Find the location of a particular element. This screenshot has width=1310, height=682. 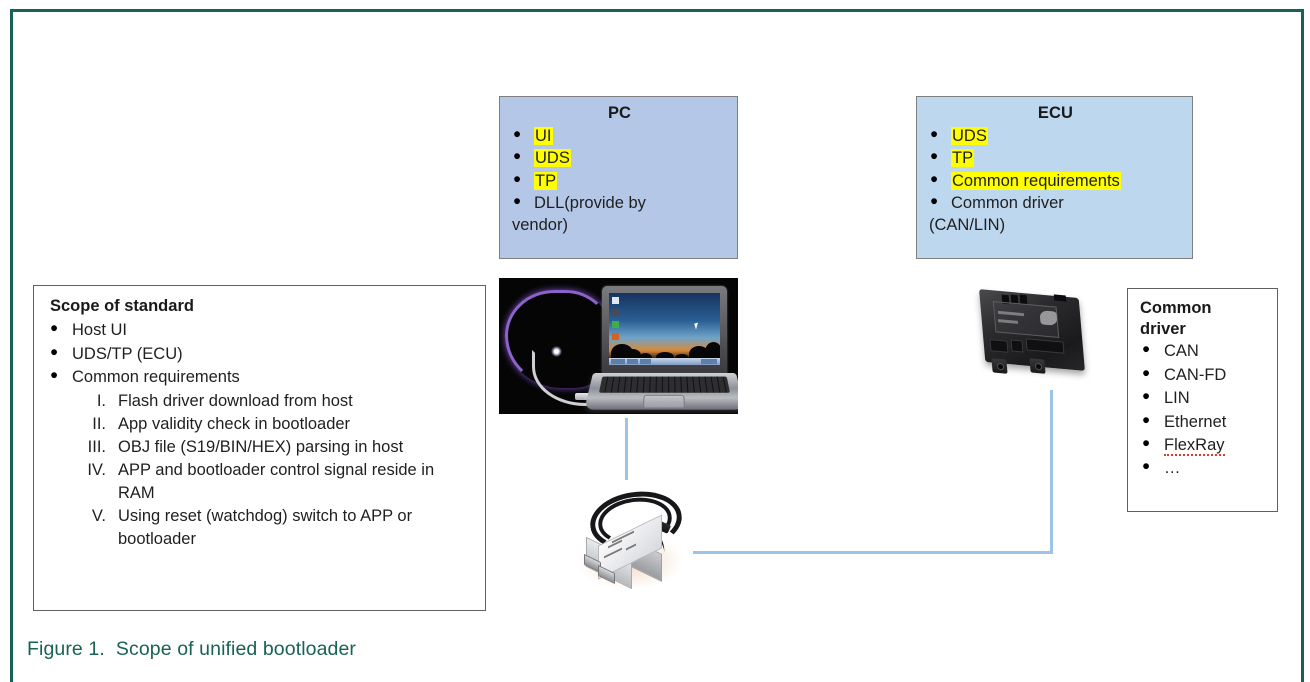

ecu-list-item: TP is located at coordinates (1055, 157).